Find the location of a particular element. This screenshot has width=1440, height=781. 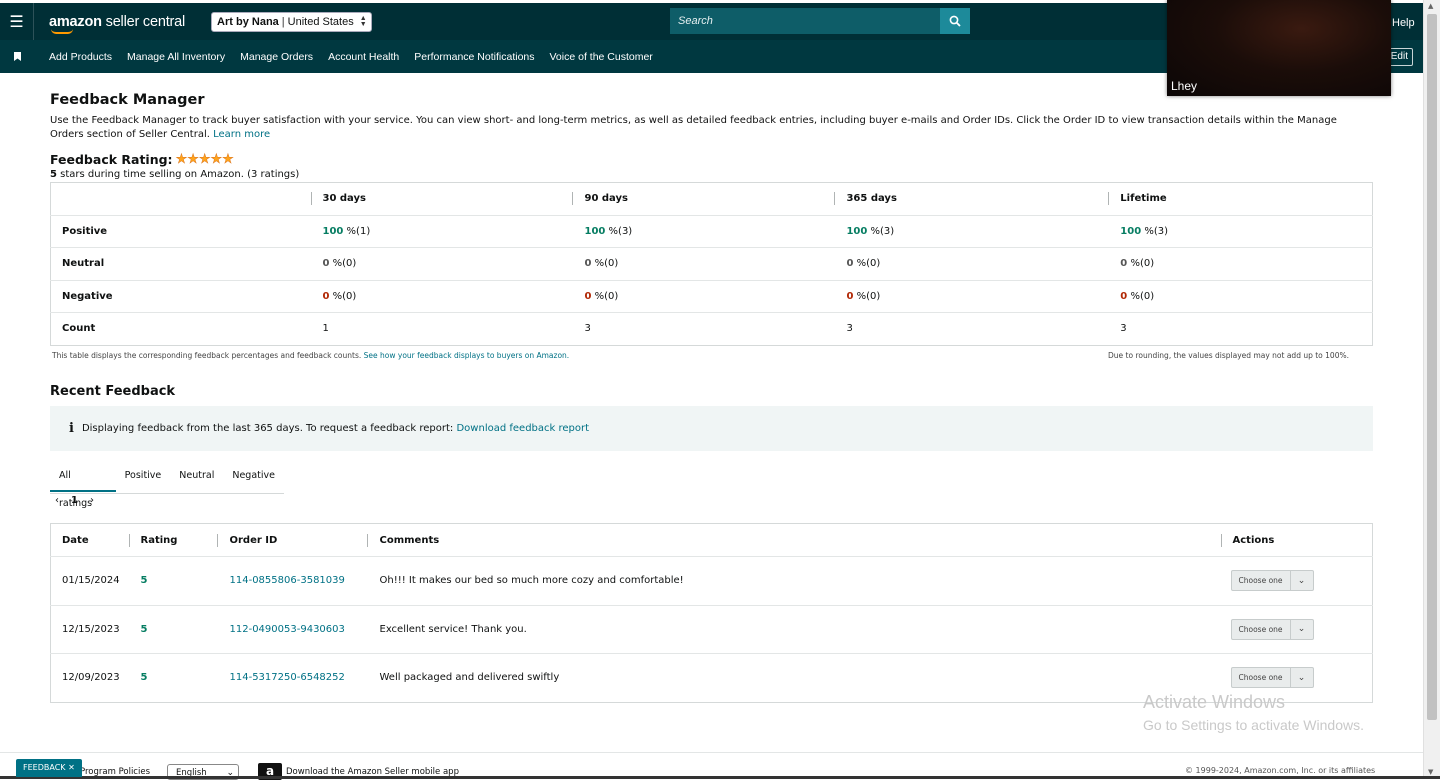

actions-cell: Choose one ⌄ is located at coordinates (1296, 629).